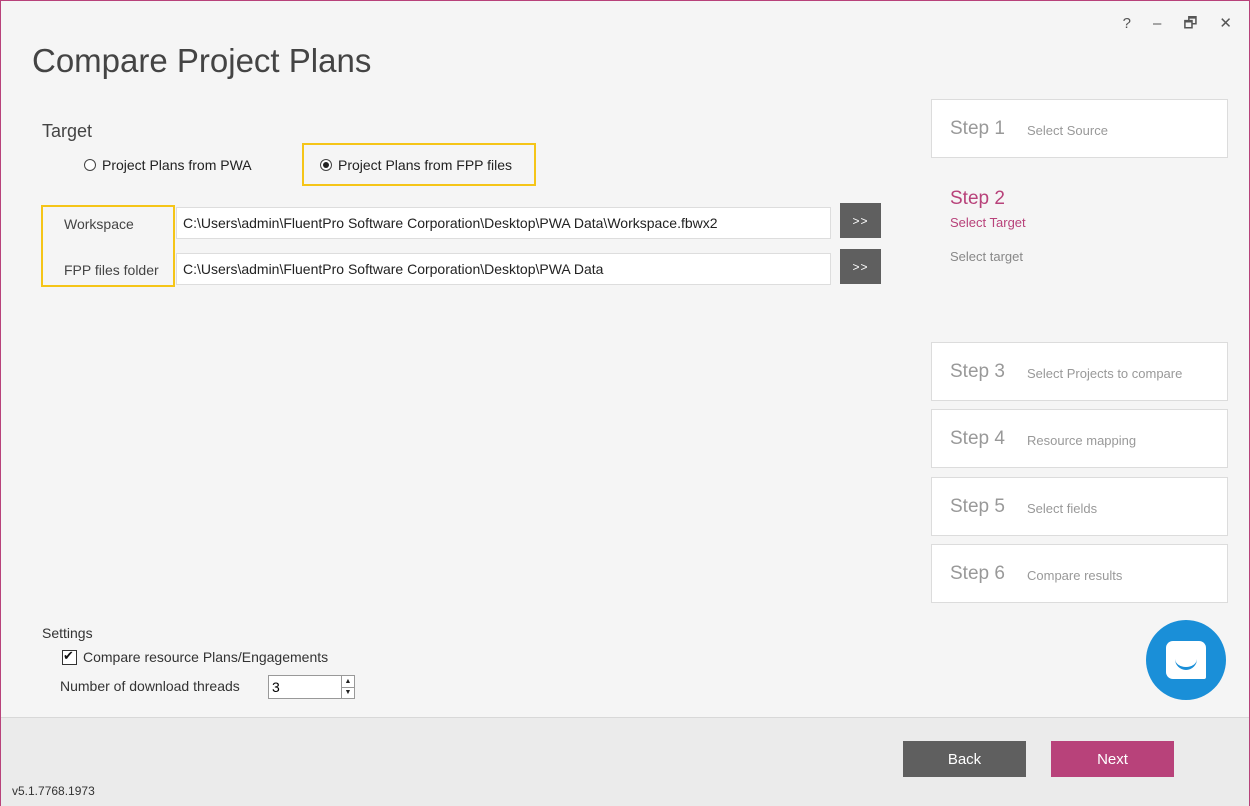 The height and width of the screenshot is (806, 1250). Describe the element at coordinates (977, 371) in the screenshot. I see `step-3-number: Step 3` at that location.